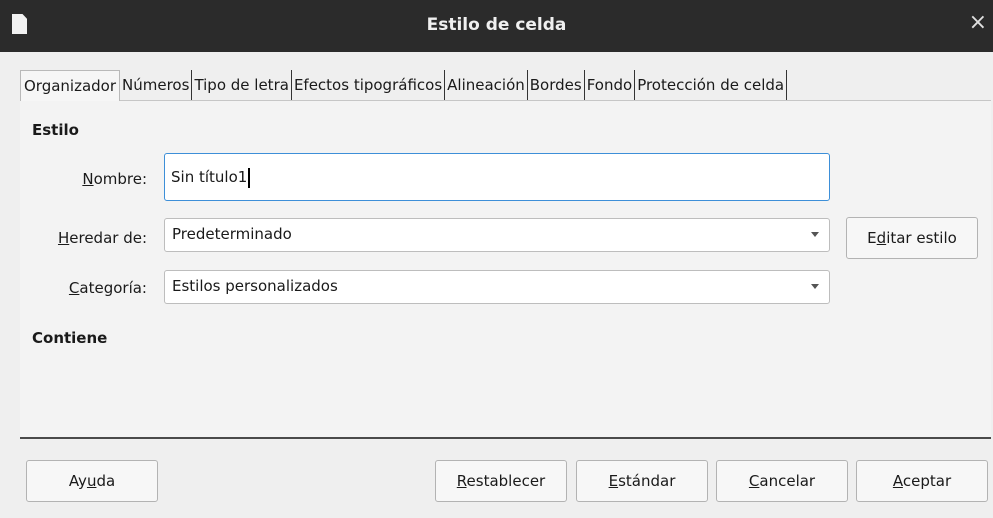  What do you see at coordinates (242, 85) in the screenshot?
I see `tab-tipo-de-letra: Tipo de letra` at bounding box center [242, 85].